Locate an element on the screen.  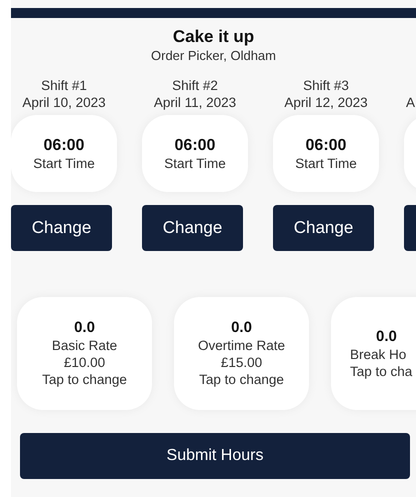
shift-label: Shift #2 is located at coordinates (195, 85).